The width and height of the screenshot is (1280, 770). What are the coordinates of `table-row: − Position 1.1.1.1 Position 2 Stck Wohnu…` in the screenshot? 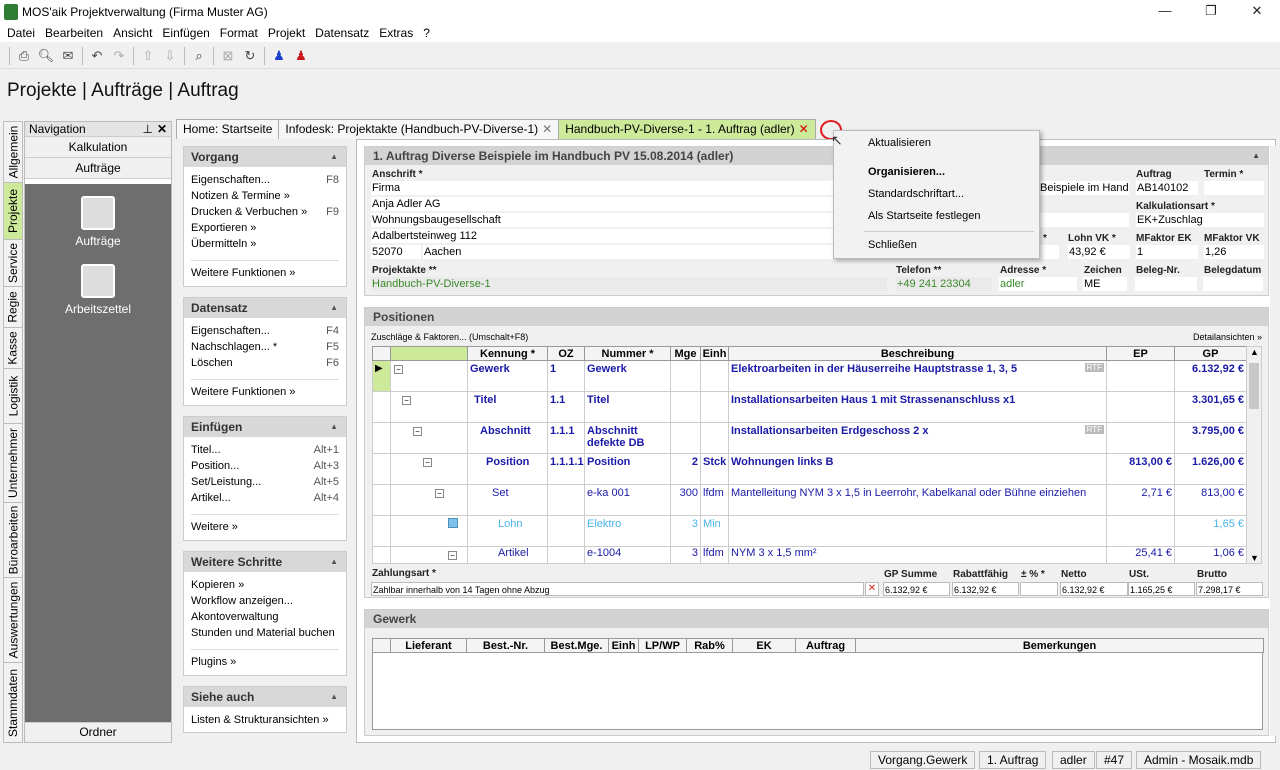 It's located at (809, 469).